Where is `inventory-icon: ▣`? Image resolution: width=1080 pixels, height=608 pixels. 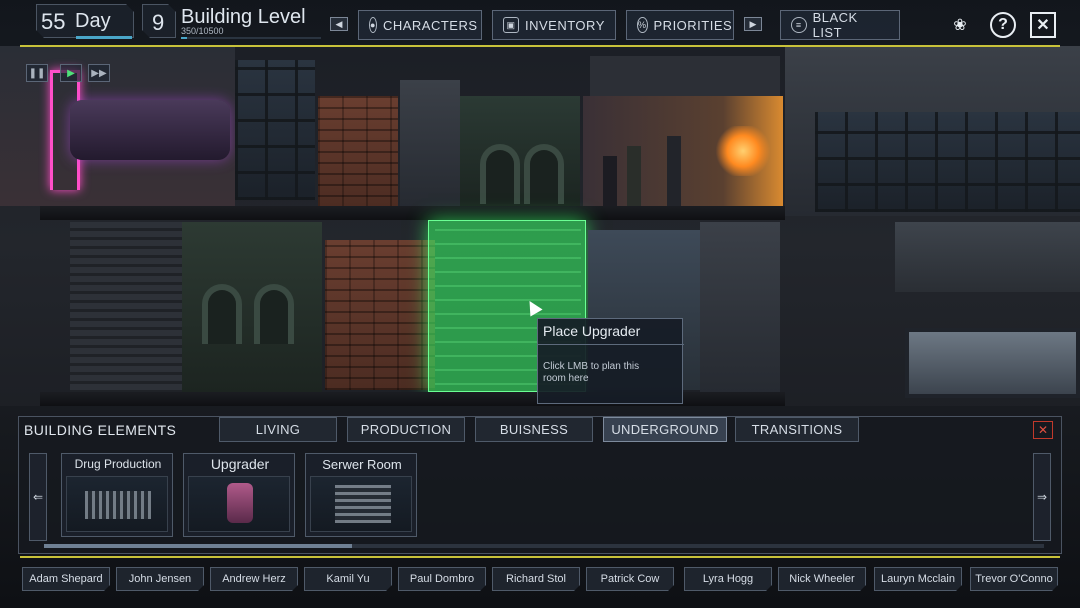
inventory-icon: ▣ is located at coordinates (511, 25).